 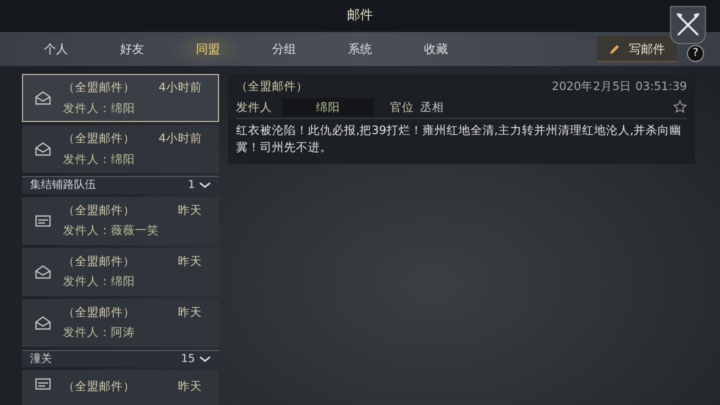 What do you see at coordinates (120, 272) in the screenshot?
I see `mail-item: （全盟邮件） 昨天 发件人：绵阳` at bounding box center [120, 272].